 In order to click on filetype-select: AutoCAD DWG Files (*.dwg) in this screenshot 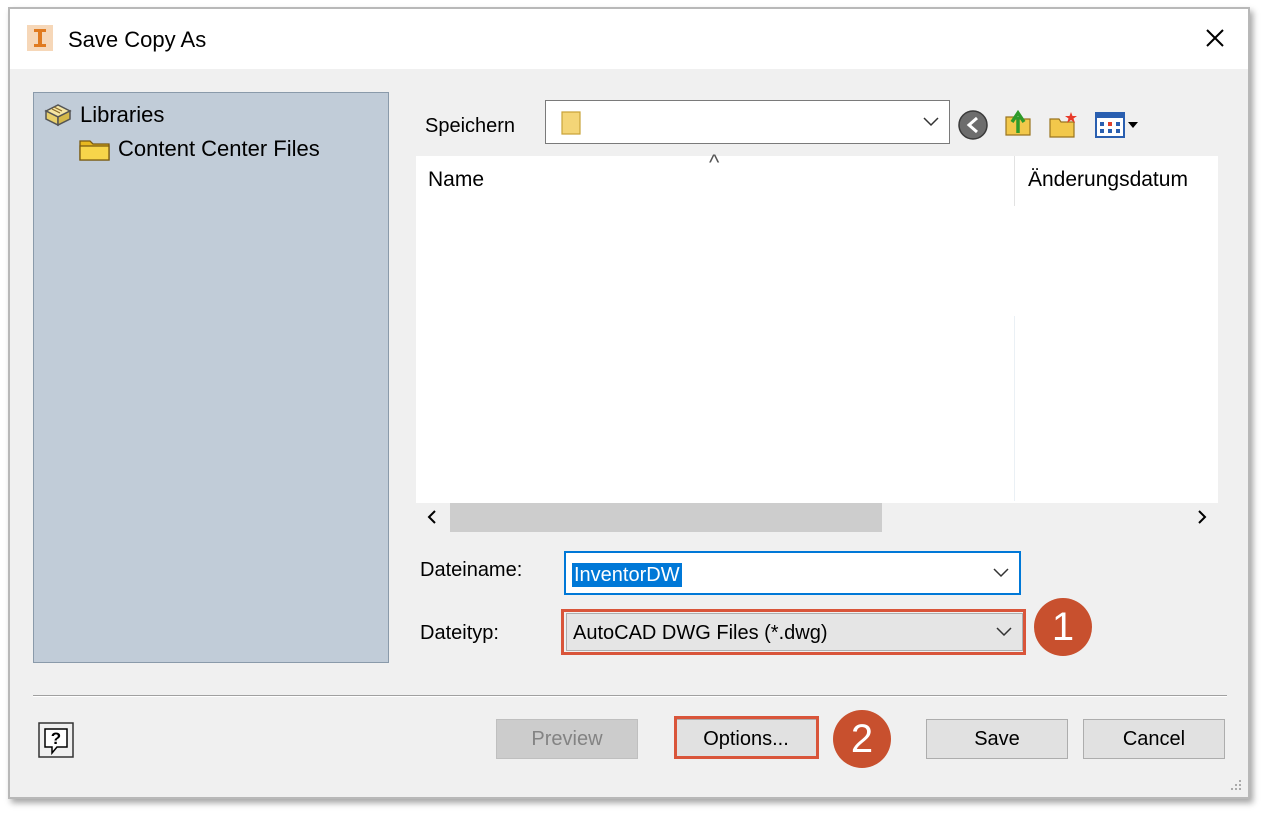, I will do `click(794, 632)`.